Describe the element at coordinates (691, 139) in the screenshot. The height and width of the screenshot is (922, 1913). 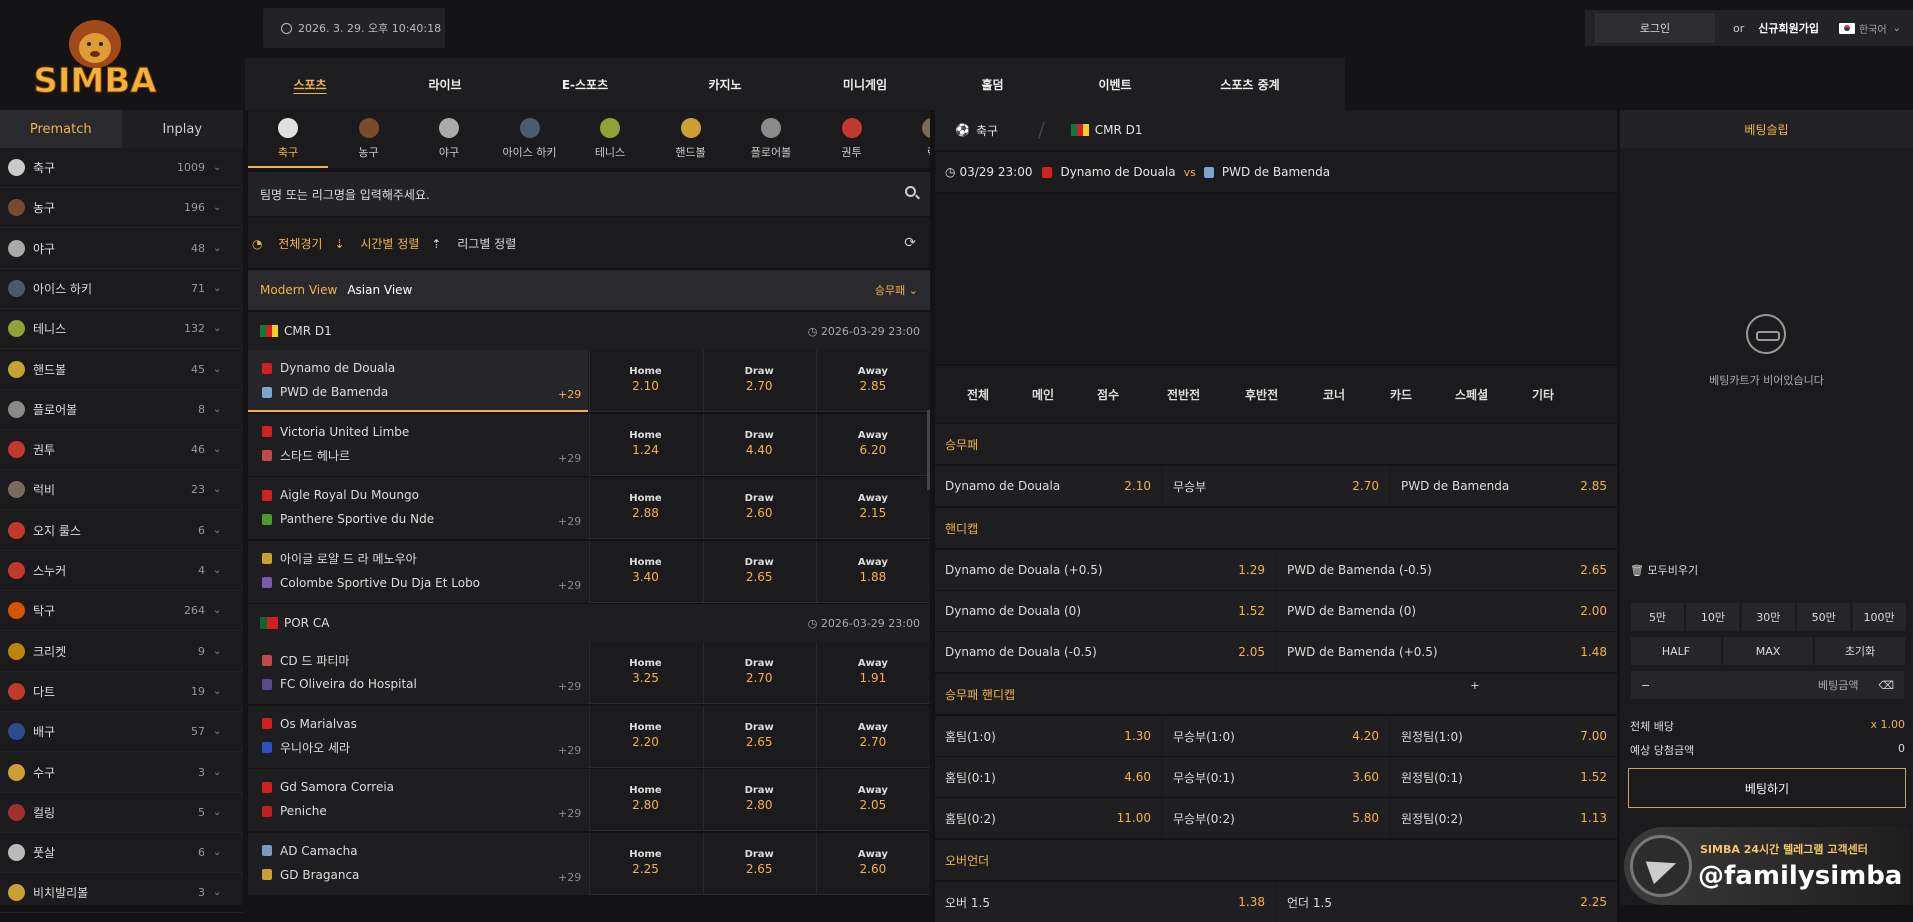
I see `sport-tab: 핸드볼` at that location.